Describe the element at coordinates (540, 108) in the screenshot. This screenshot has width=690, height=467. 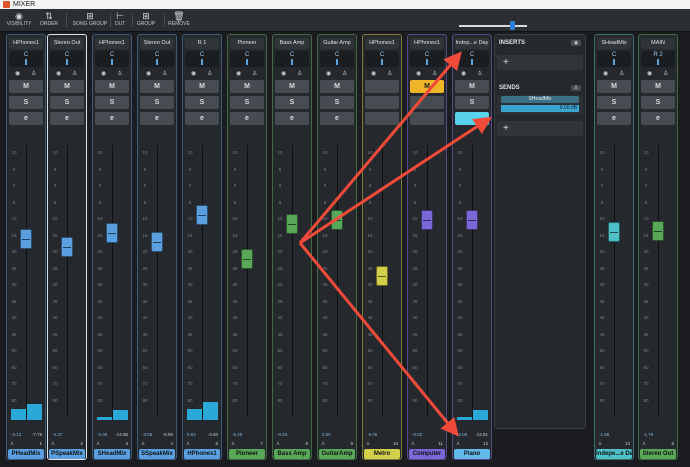
I see `send-level: 0.00 dB` at that location.